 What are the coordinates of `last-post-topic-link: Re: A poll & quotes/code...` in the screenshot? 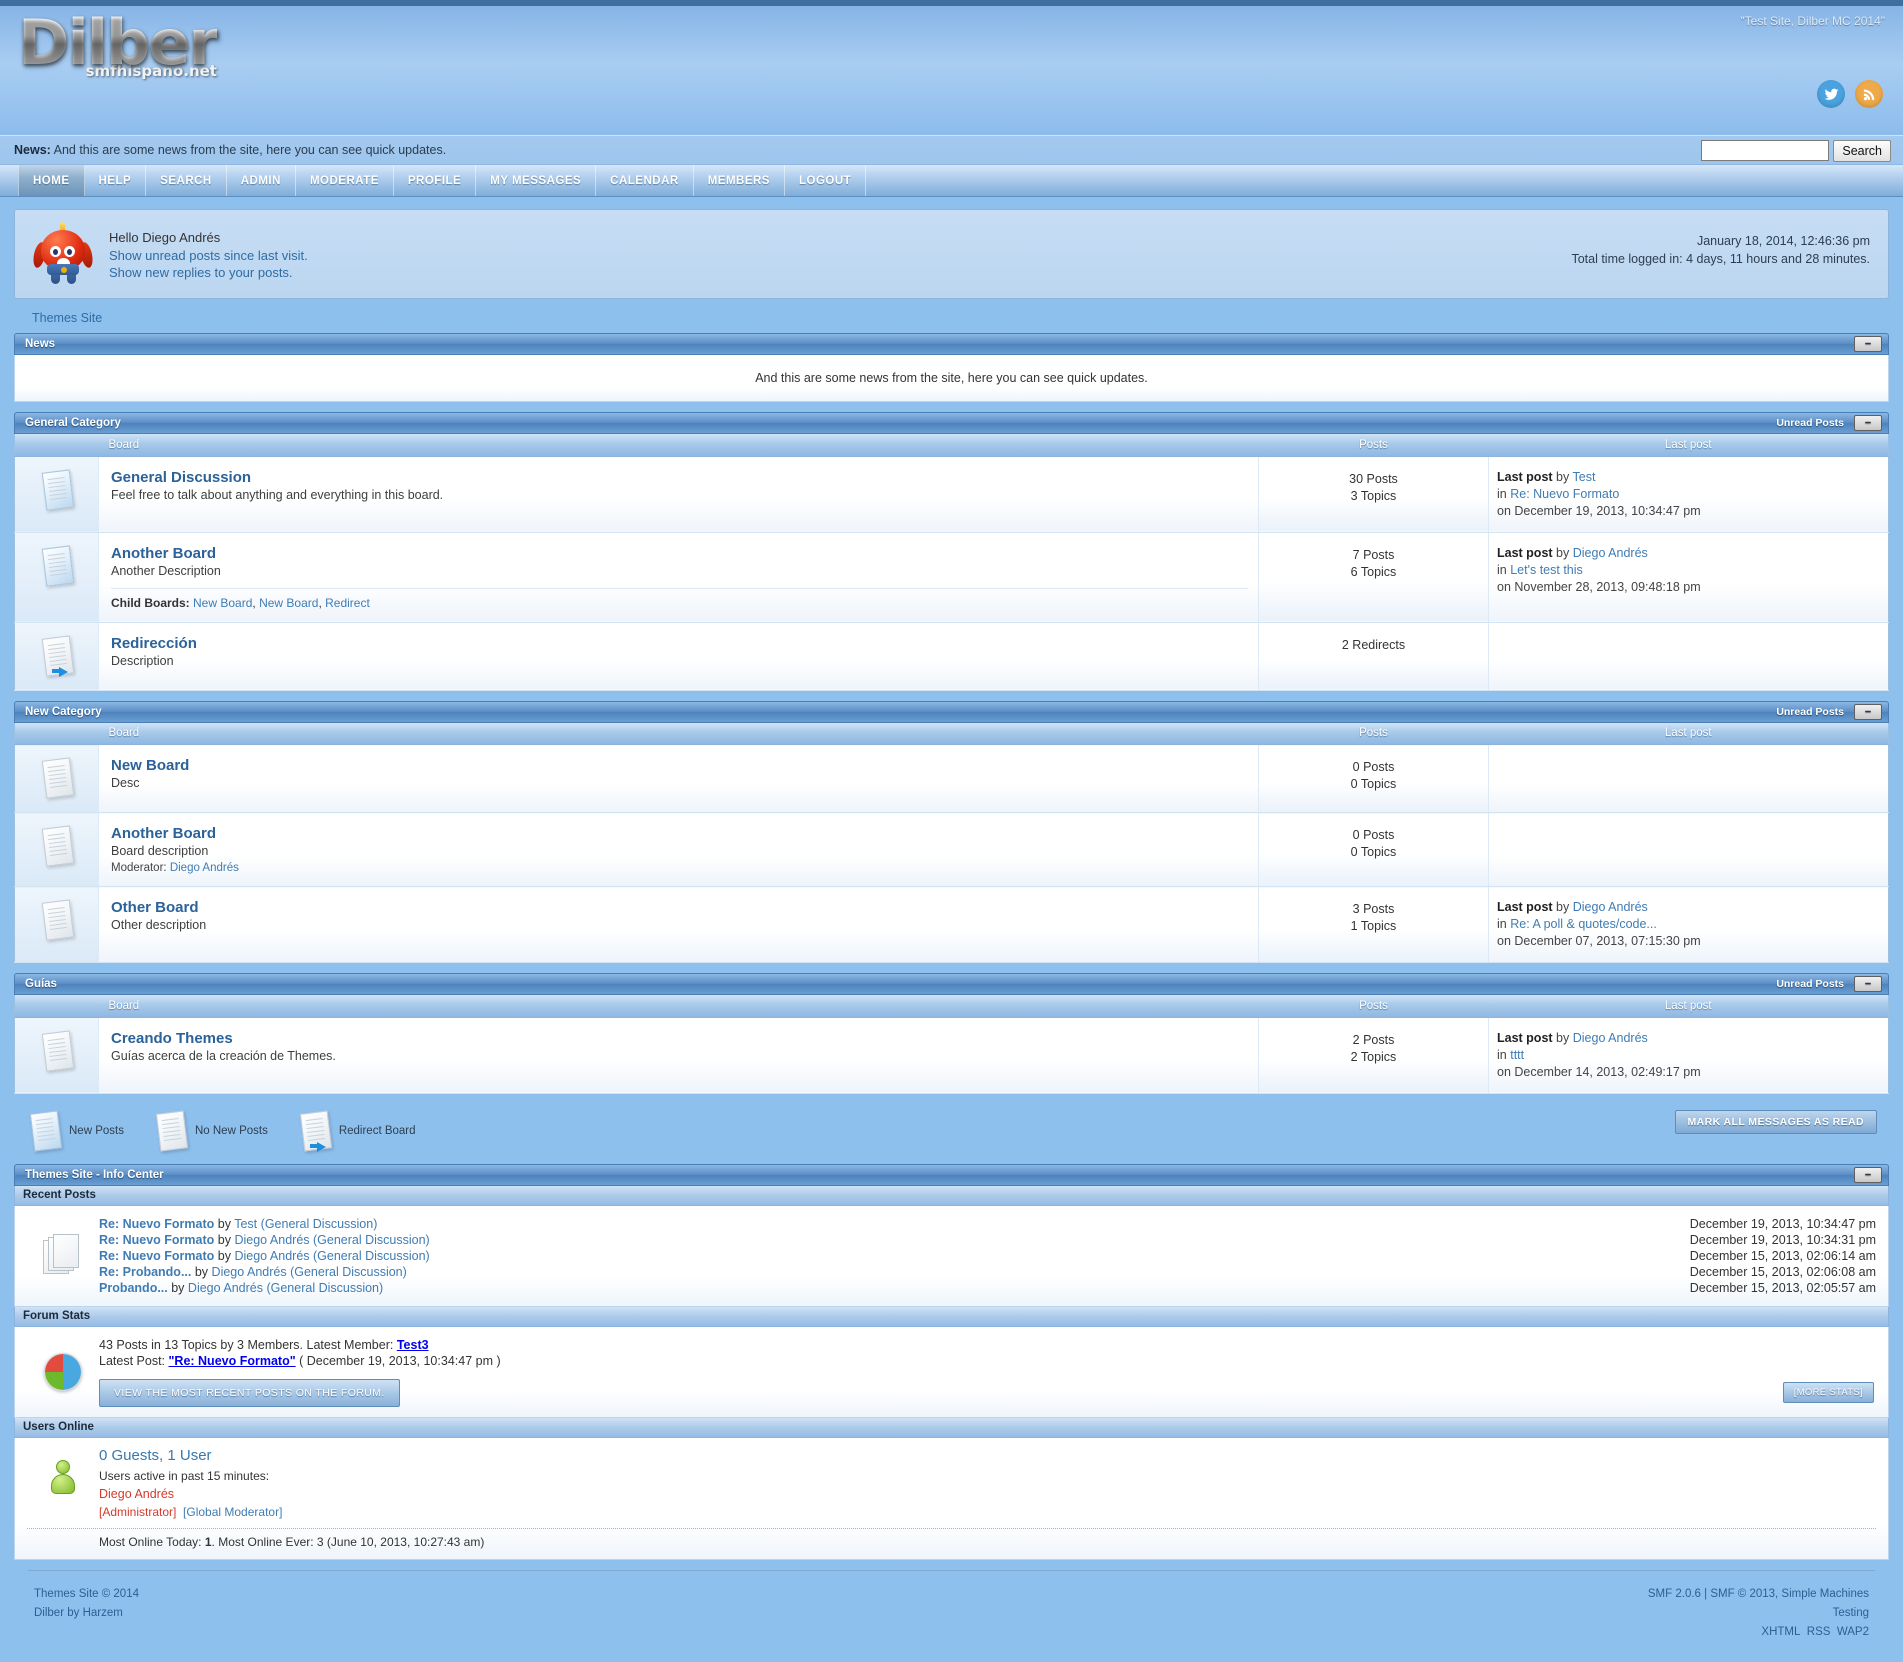 It's located at (1583, 924).